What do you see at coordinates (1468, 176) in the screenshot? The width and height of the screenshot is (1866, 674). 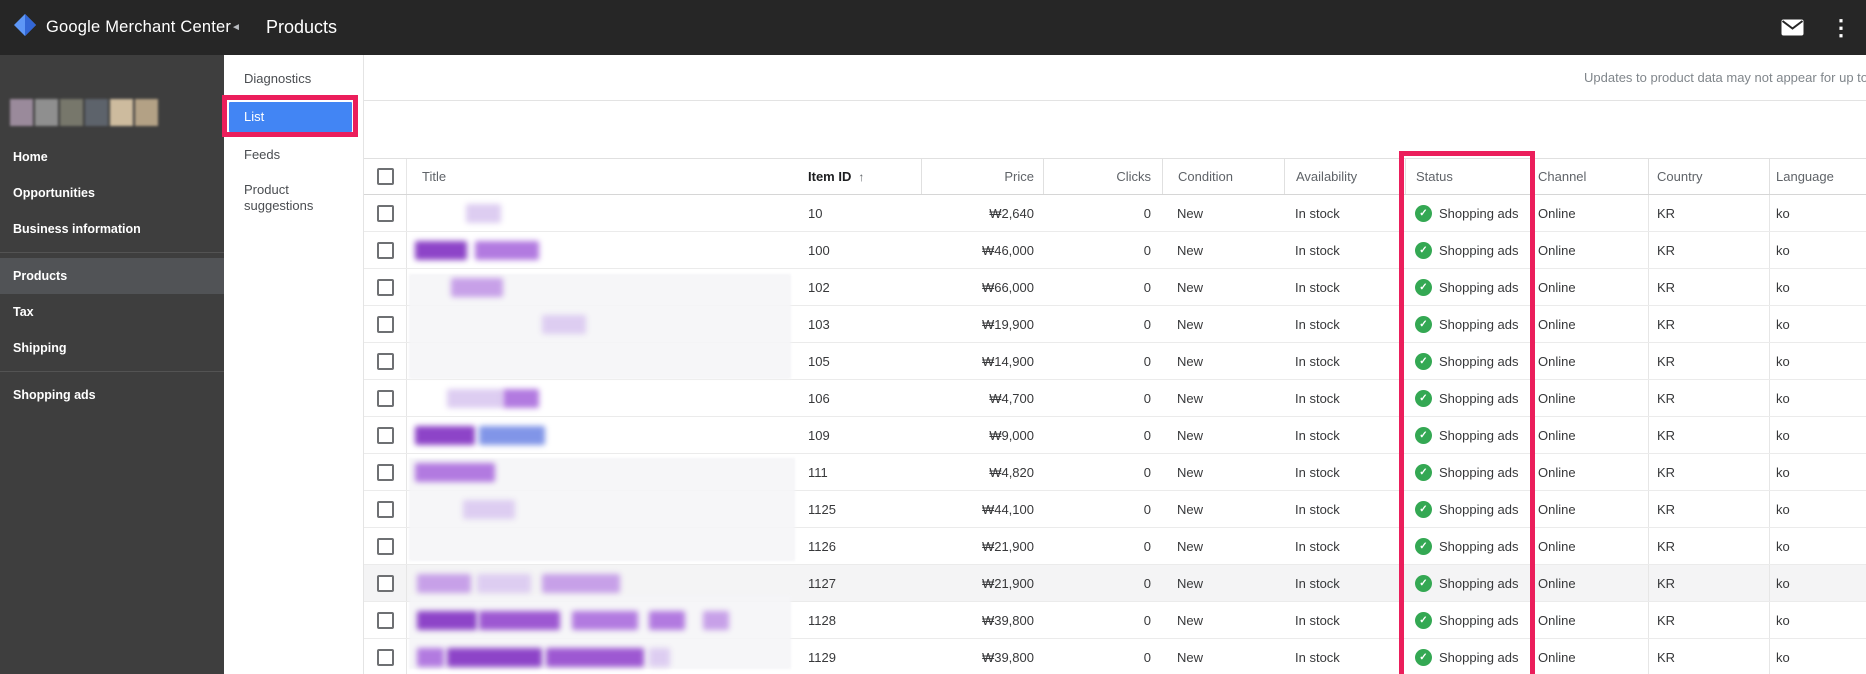 I see `column-header-status: Status` at bounding box center [1468, 176].